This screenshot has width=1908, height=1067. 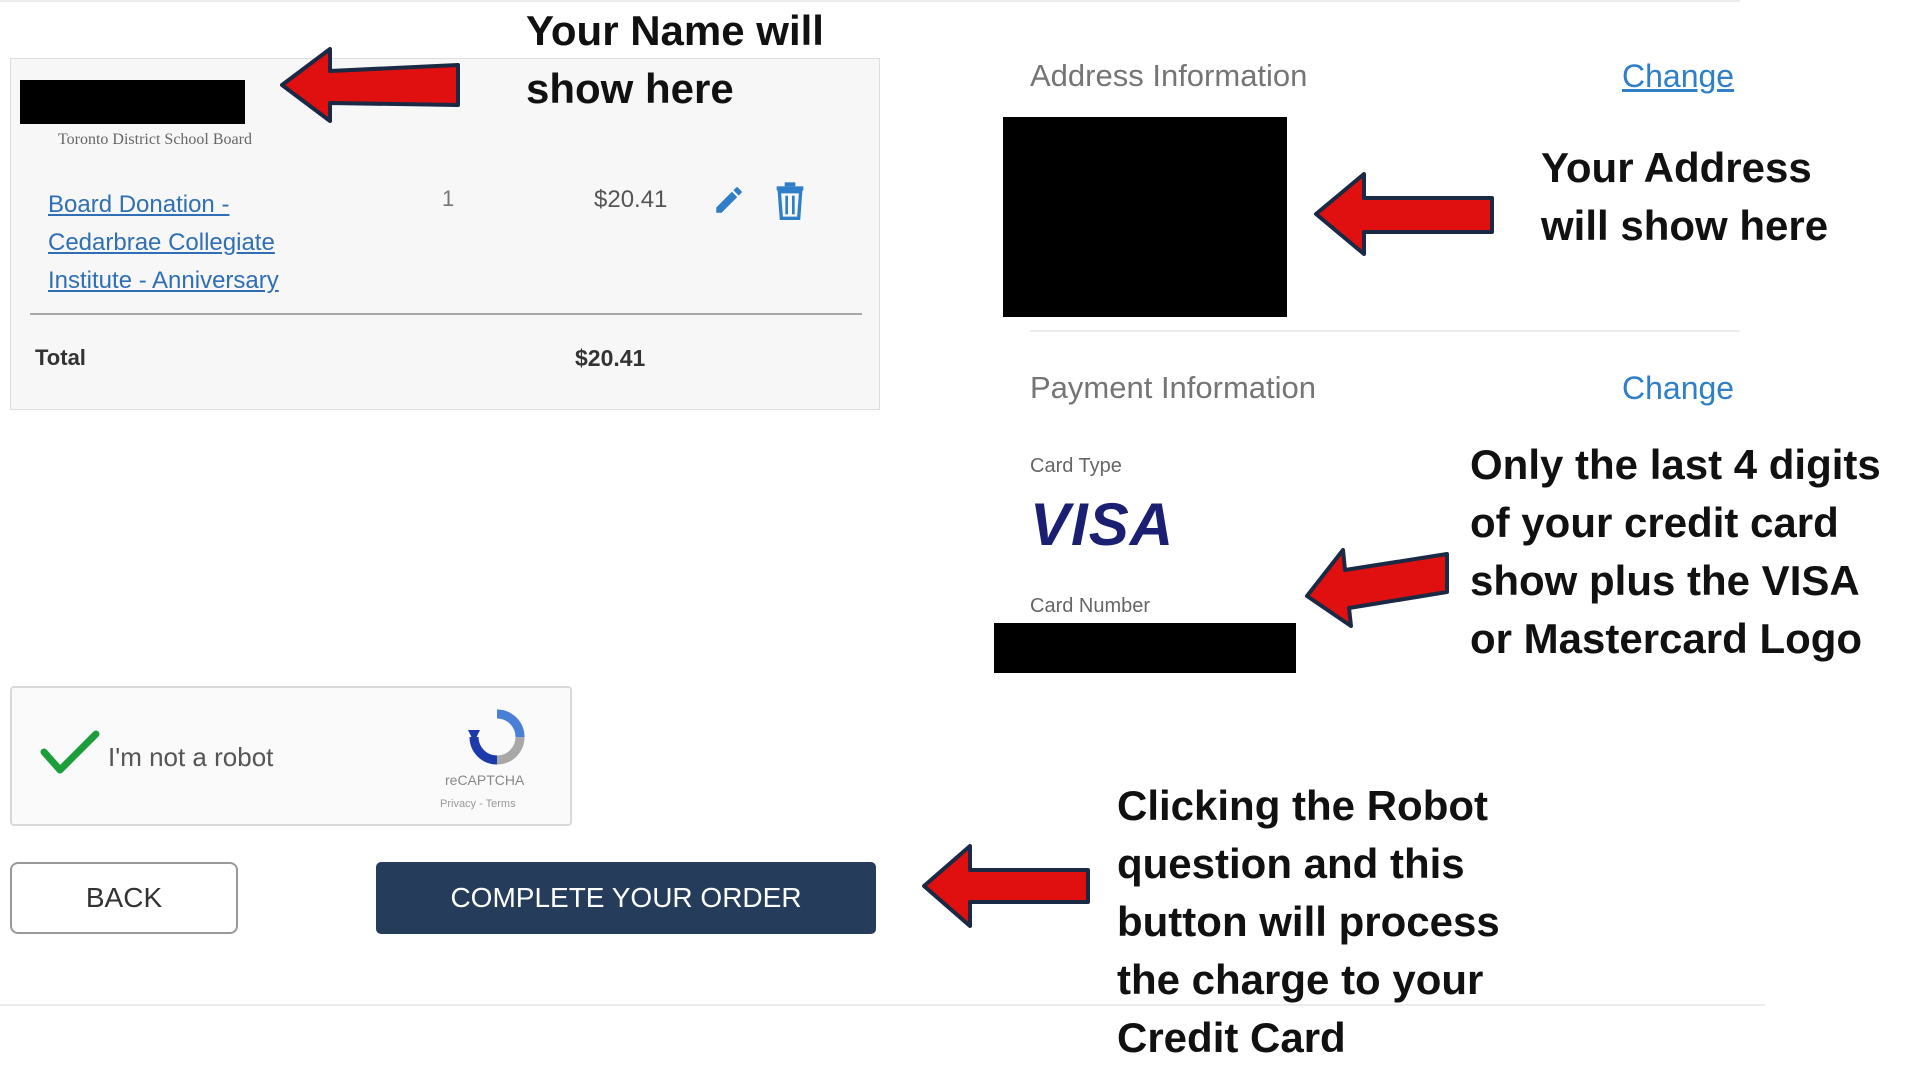 I want to click on cart-item-price: $20.41, so click(x=631, y=199).